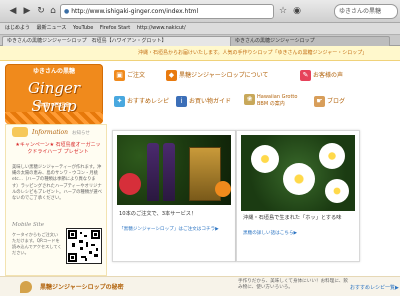  Describe the element at coordinates (54, 118) in the screenshot. I see `logo-stripe` at that location.